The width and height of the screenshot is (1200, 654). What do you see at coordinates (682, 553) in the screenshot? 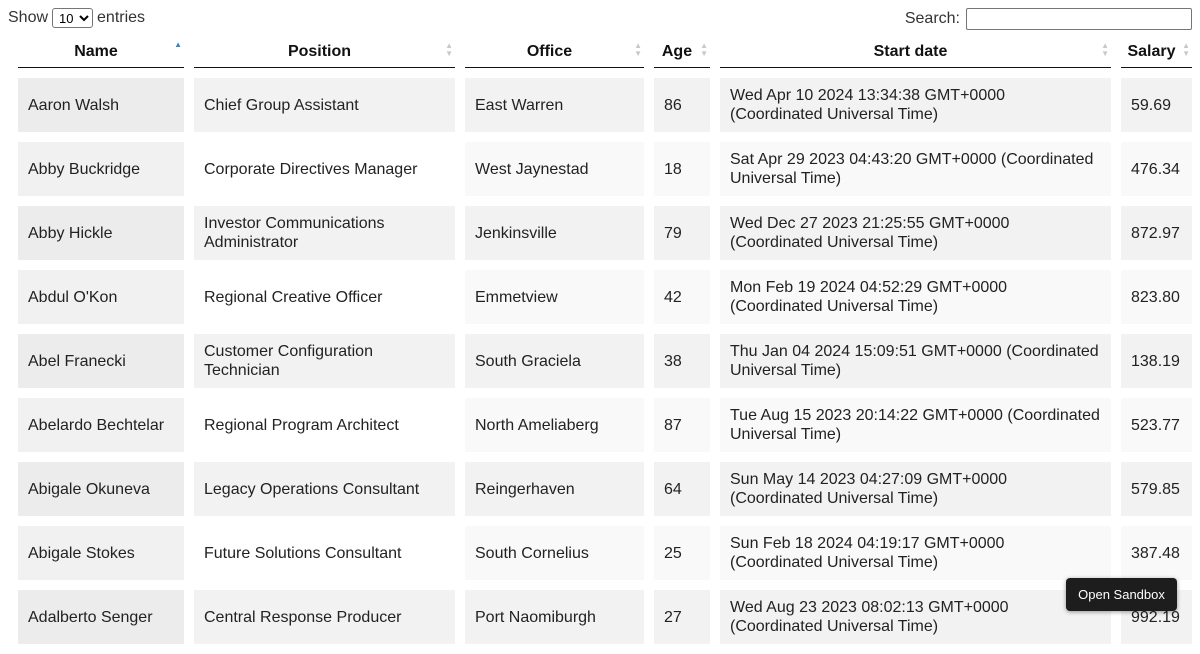
I see `cell-age: 25` at bounding box center [682, 553].